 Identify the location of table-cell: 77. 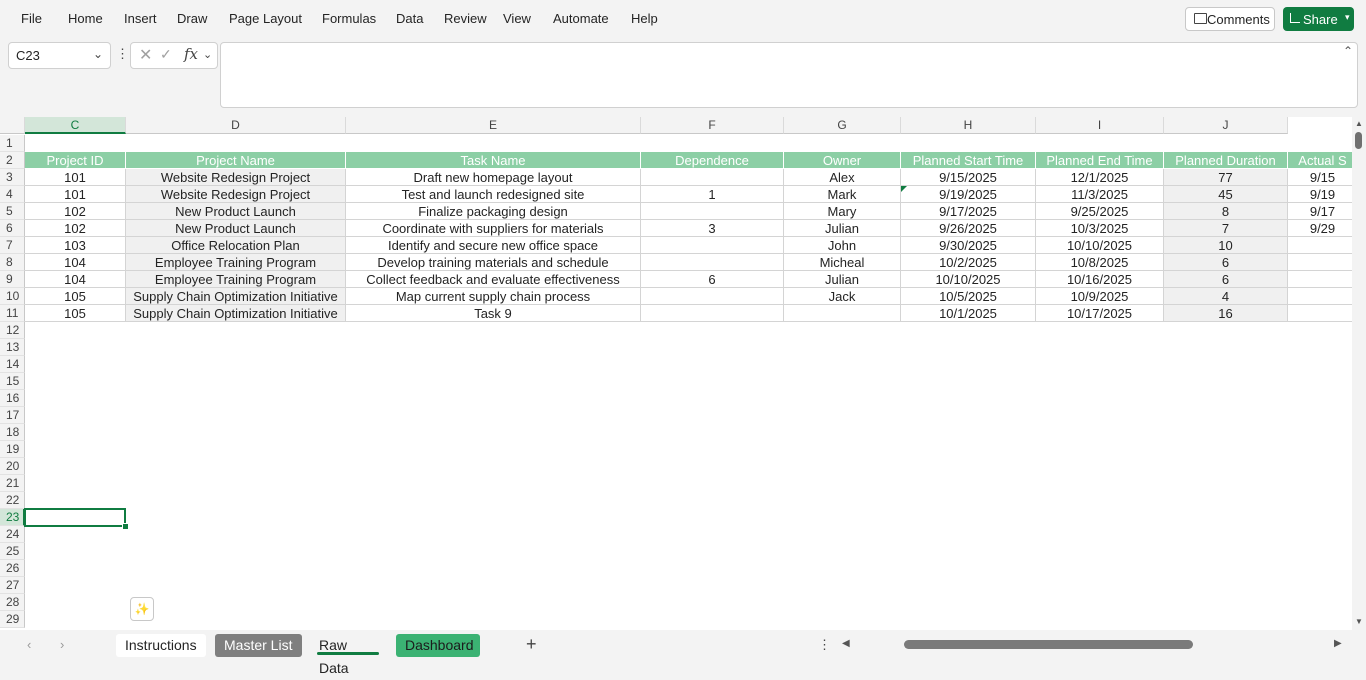
(1226, 177).